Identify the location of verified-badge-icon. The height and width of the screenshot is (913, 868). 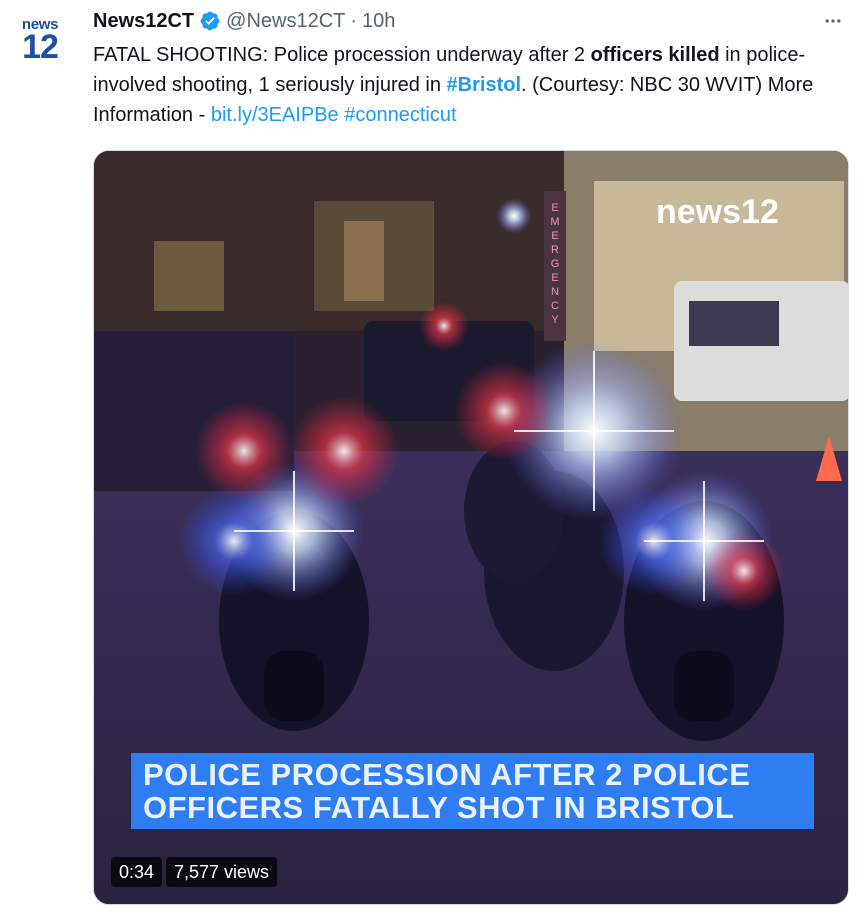
(210, 21).